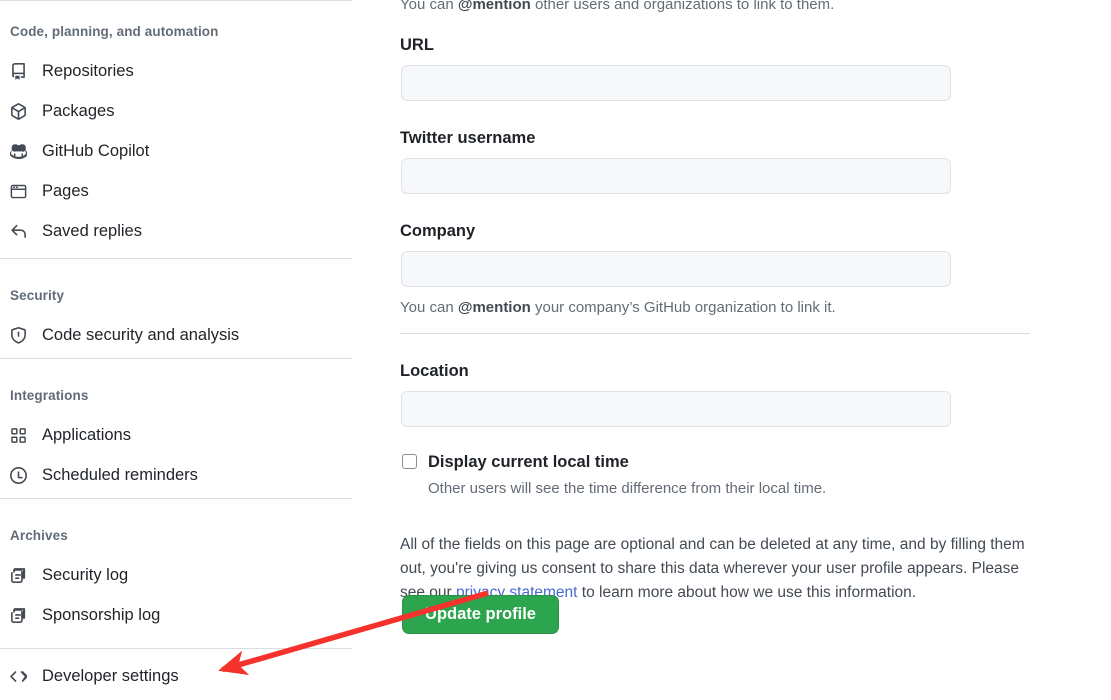  What do you see at coordinates (49, 395) in the screenshot?
I see `sidebar-group-title: Integrations` at bounding box center [49, 395].